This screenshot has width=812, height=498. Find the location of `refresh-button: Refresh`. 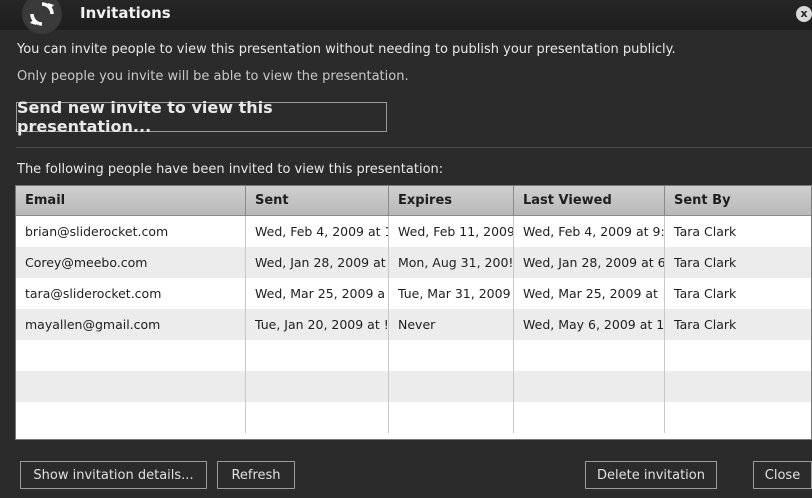

refresh-button: Refresh is located at coordinates (256, 475).